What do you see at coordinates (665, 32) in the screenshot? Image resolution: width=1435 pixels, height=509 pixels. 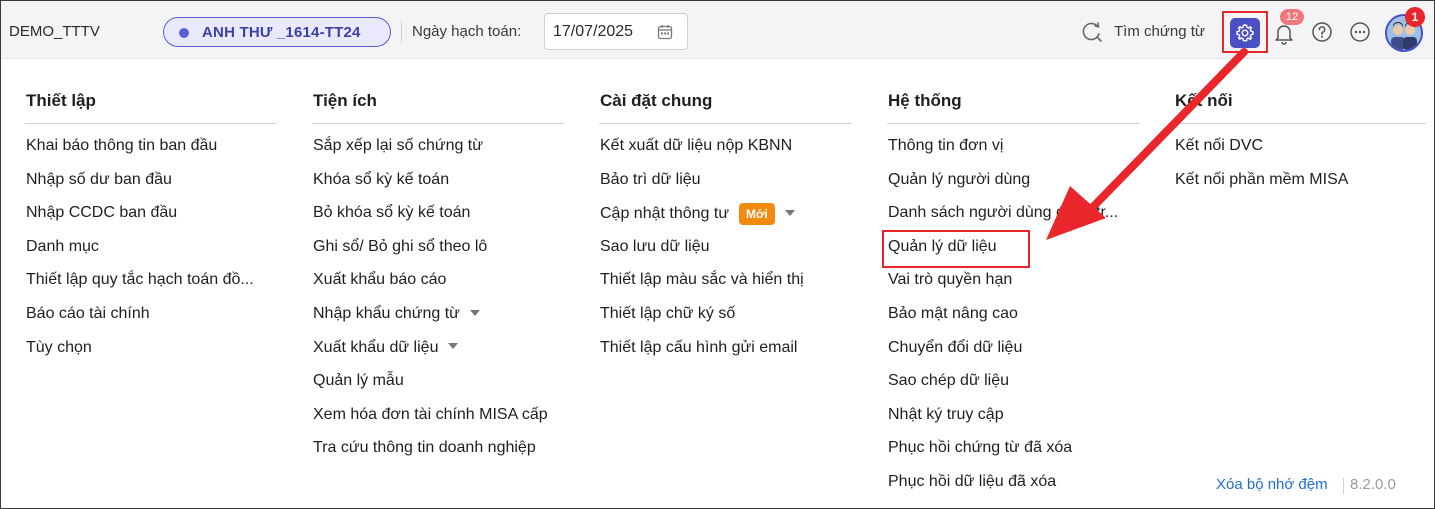 I see `calendar-icon` at bounding box center [665, 32].